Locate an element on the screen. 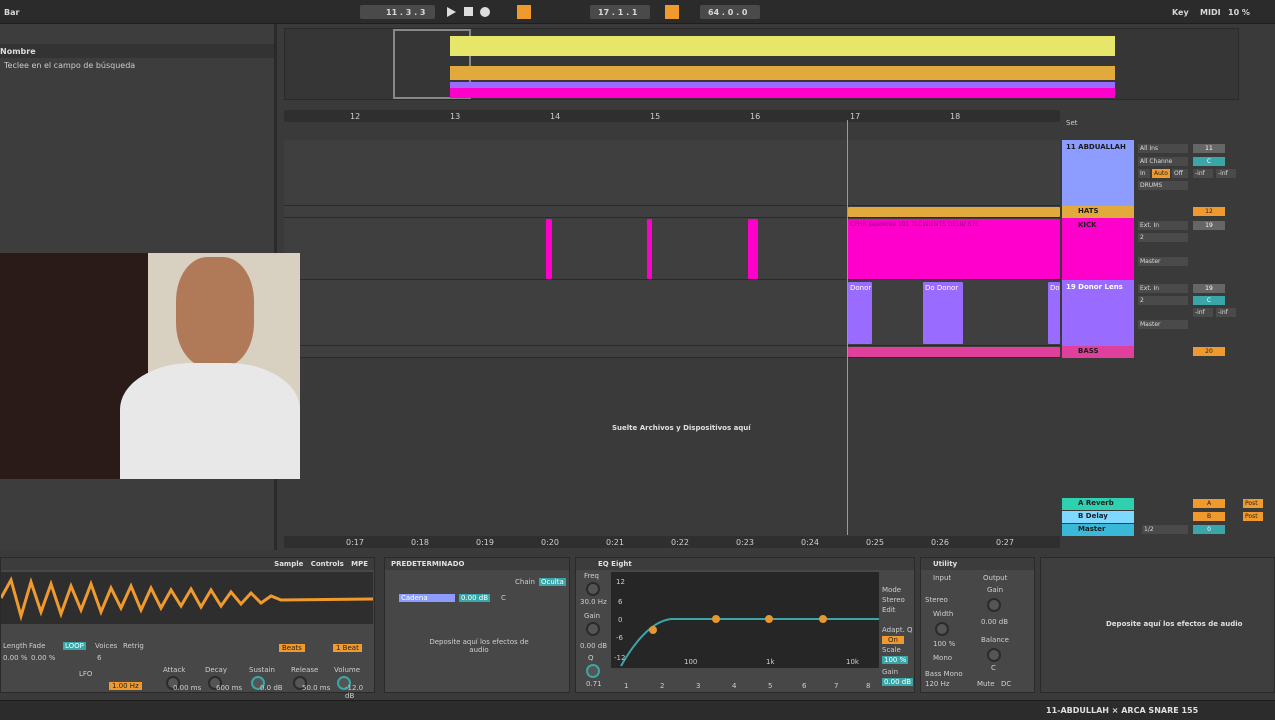 Image resolution: width=1275 pixels, height=720 pixels. master-volume: 0 is located at coordinates (1209, 529).